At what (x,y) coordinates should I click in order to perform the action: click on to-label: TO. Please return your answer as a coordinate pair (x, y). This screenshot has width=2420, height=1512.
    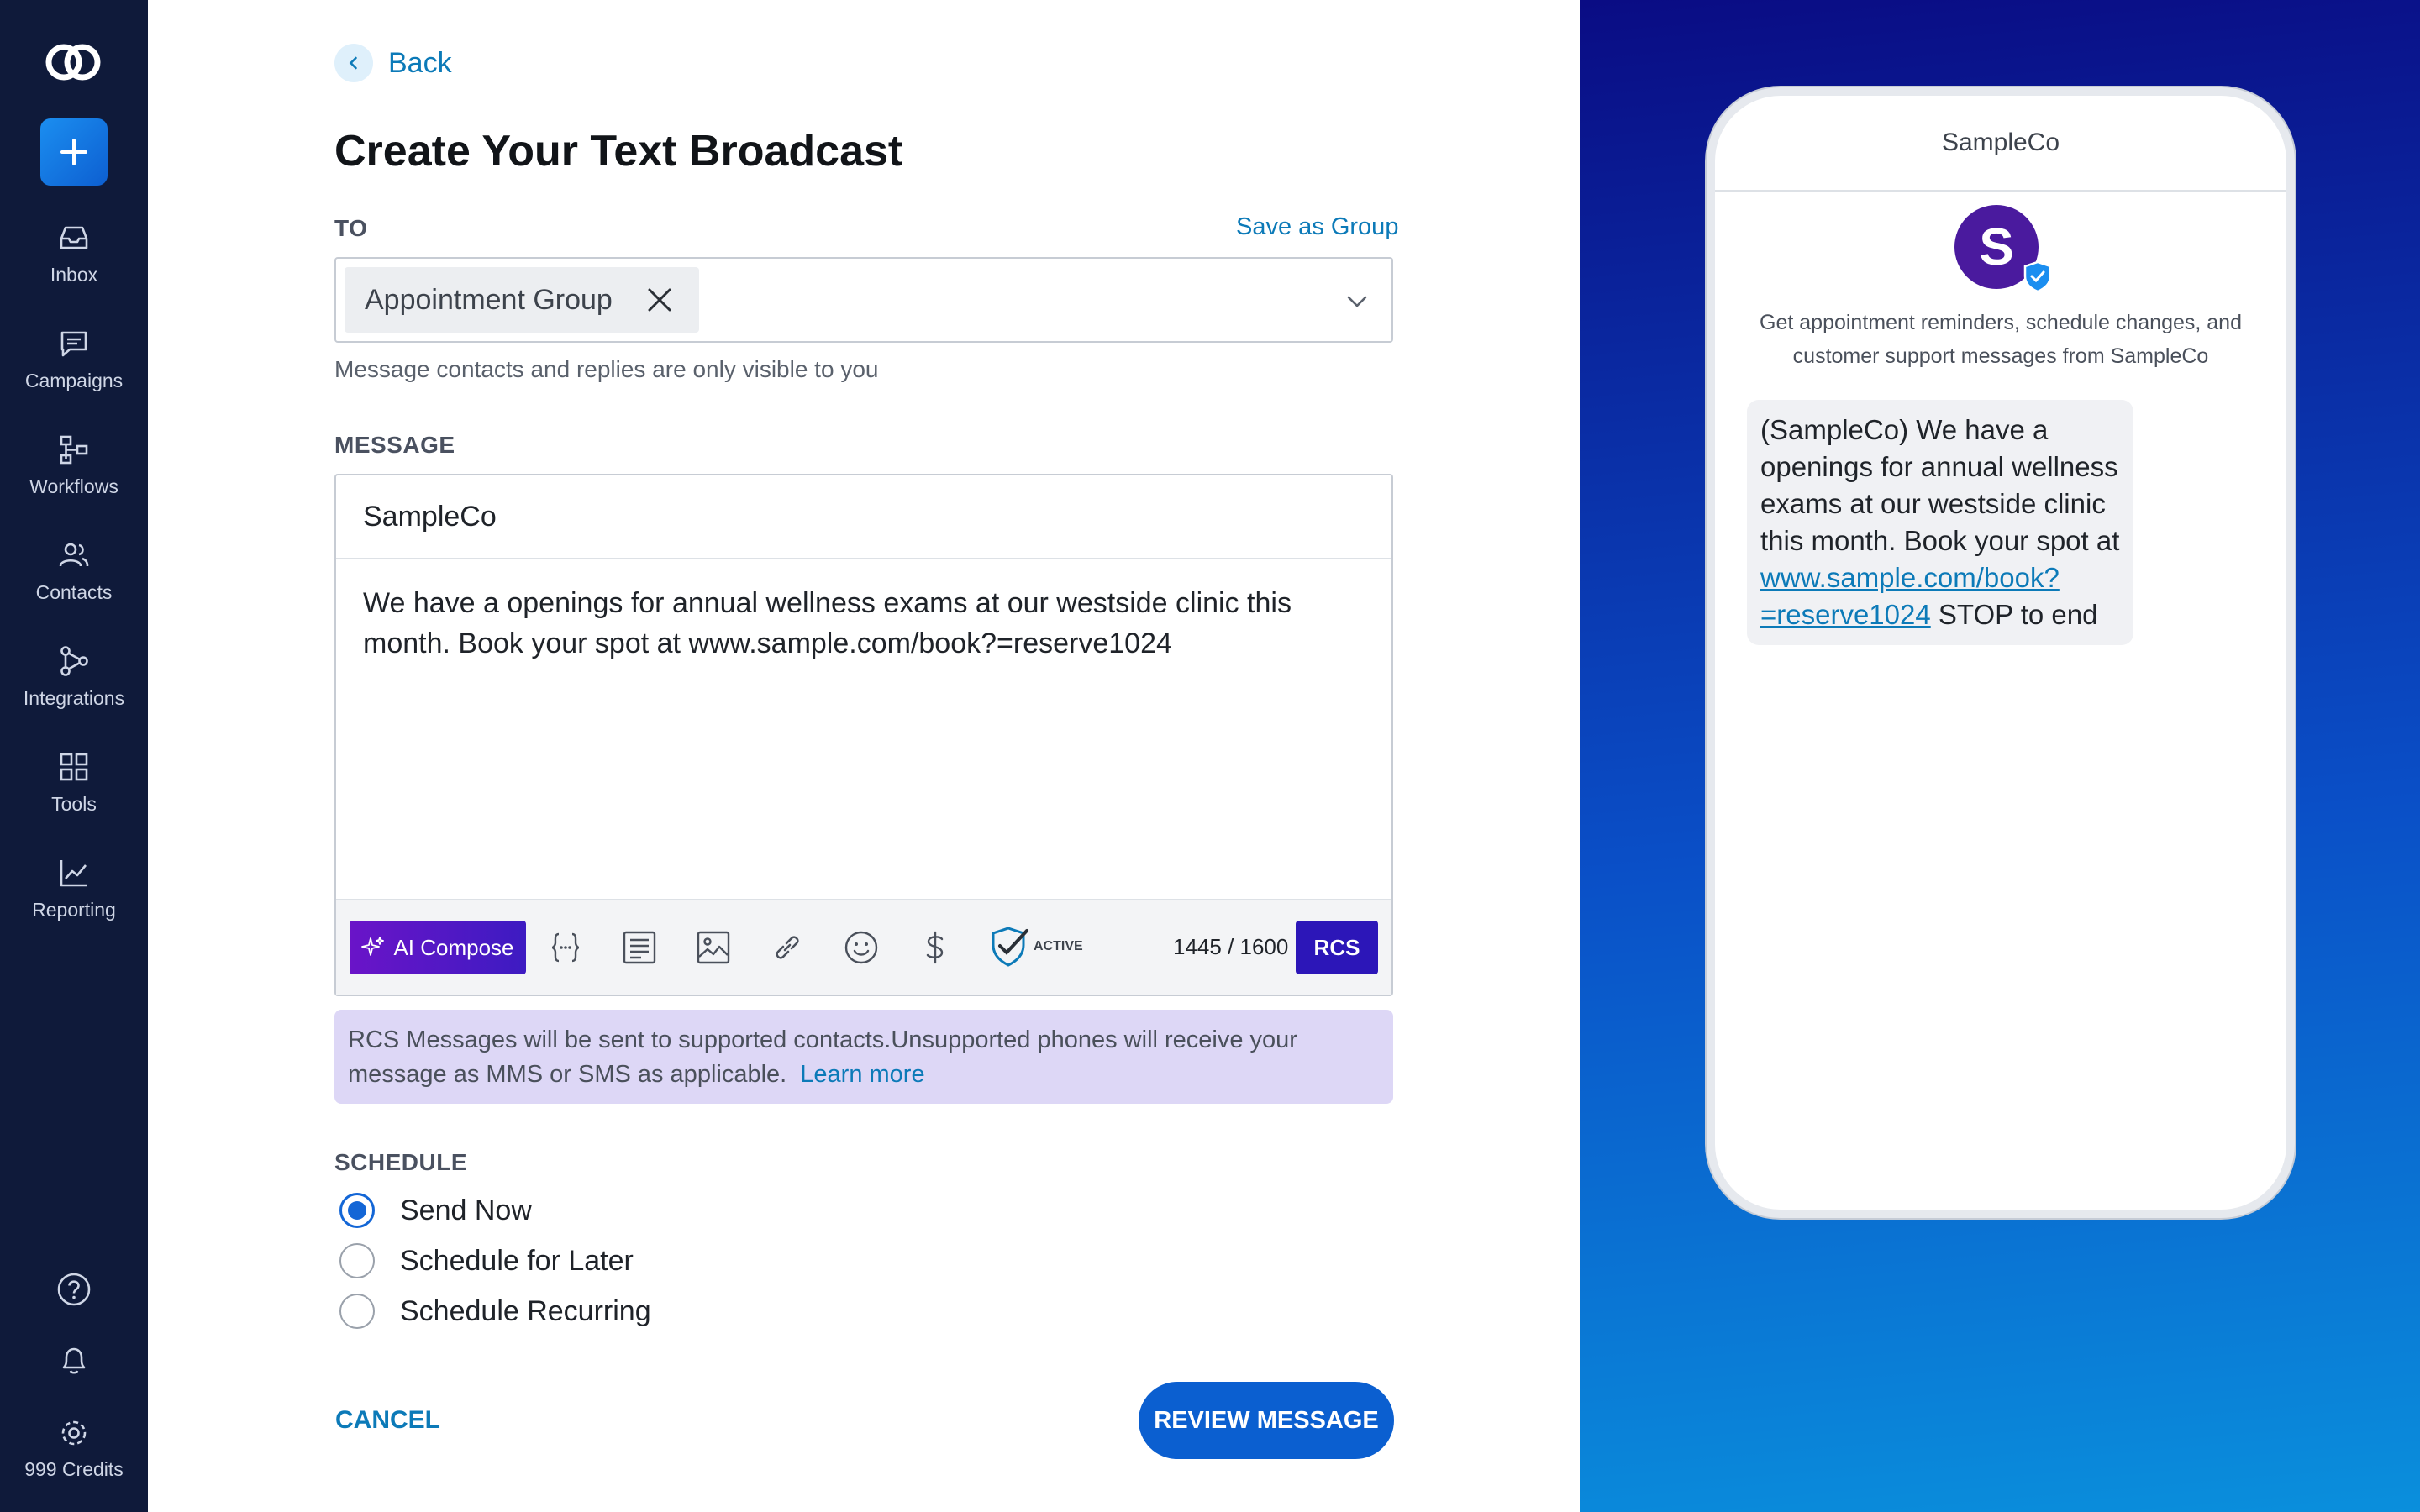
    Looking at the image, I should click on (351, 228).